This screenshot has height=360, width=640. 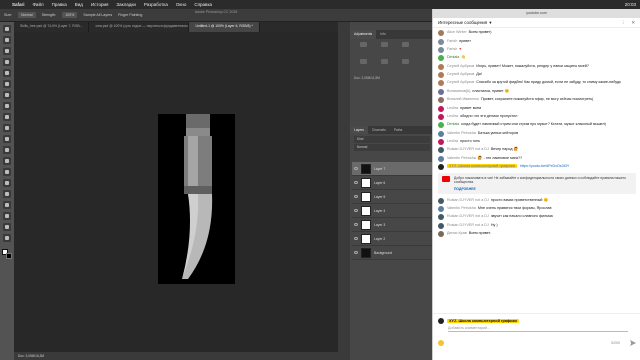 I want to click on blend-mode-select: Normal, so click(x=392, y=147).